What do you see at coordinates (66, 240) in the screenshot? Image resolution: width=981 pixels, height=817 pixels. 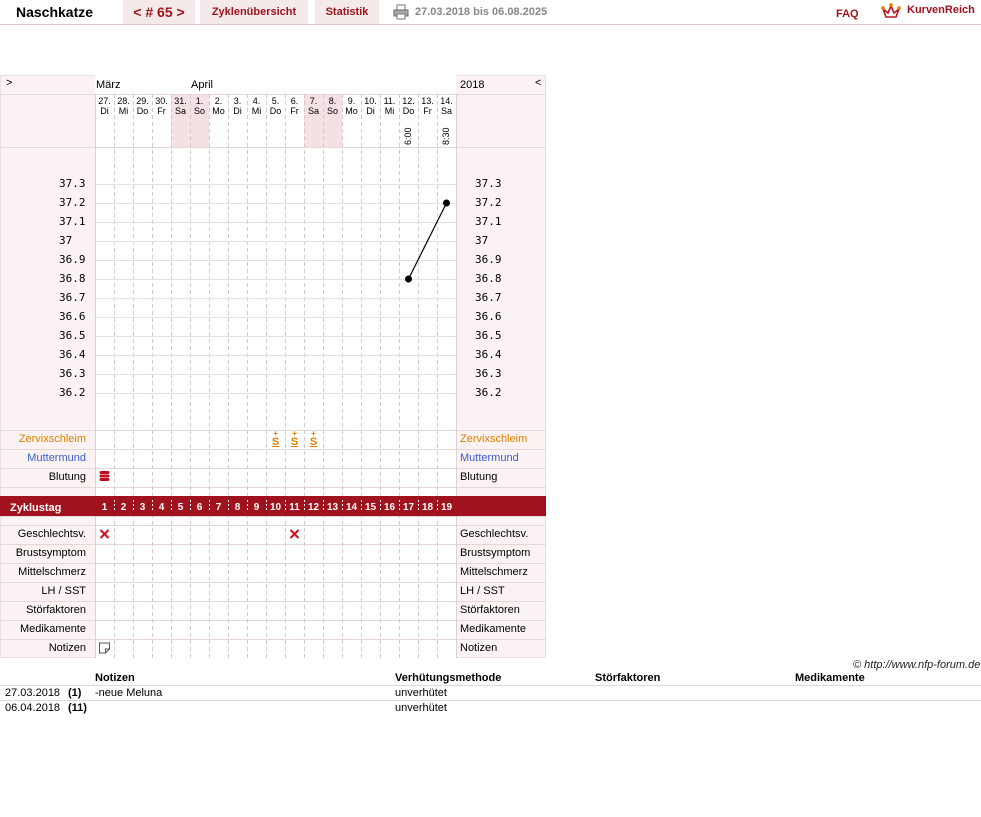 I see `temp-label-left: 37` at bounding box center [66, 240].